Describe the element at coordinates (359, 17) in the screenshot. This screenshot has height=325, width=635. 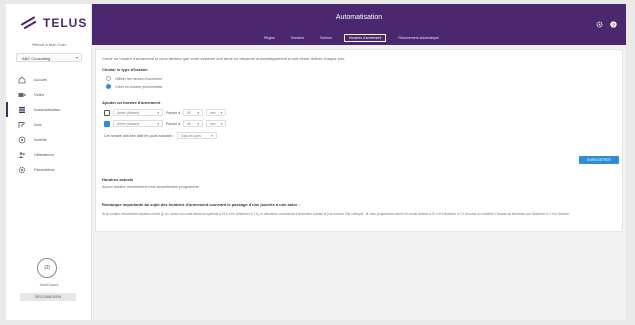
I see `page-title: Automatisation` at that location.